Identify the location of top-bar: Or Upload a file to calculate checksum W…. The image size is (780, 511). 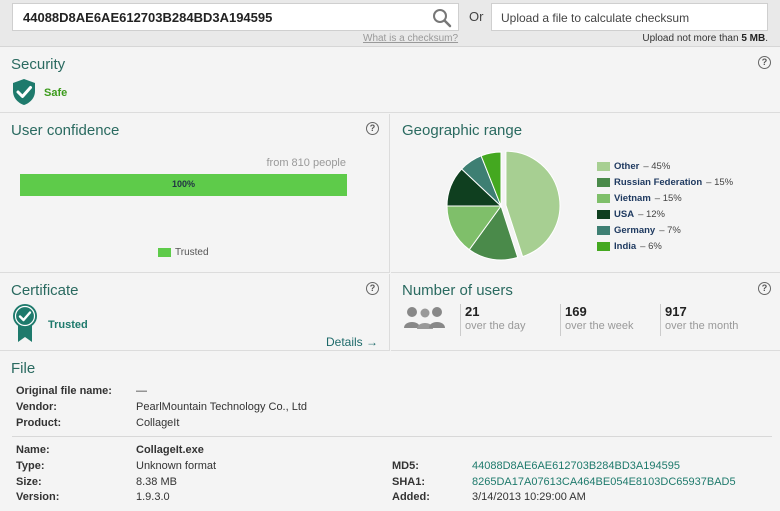
(390, 23).